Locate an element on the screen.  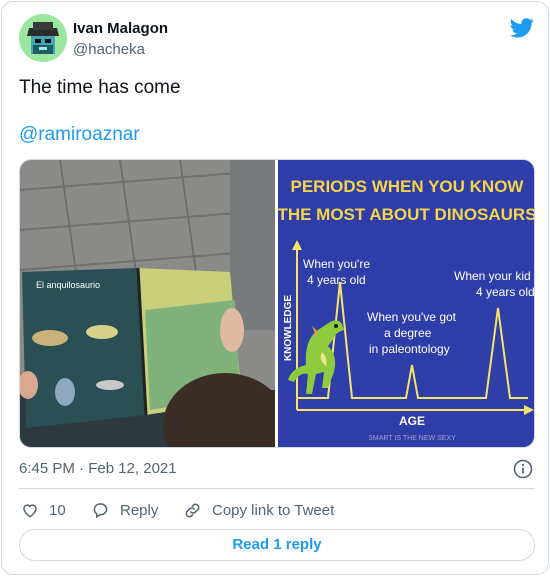
author-handle: @hacheka is located at coordinates (109, 49).